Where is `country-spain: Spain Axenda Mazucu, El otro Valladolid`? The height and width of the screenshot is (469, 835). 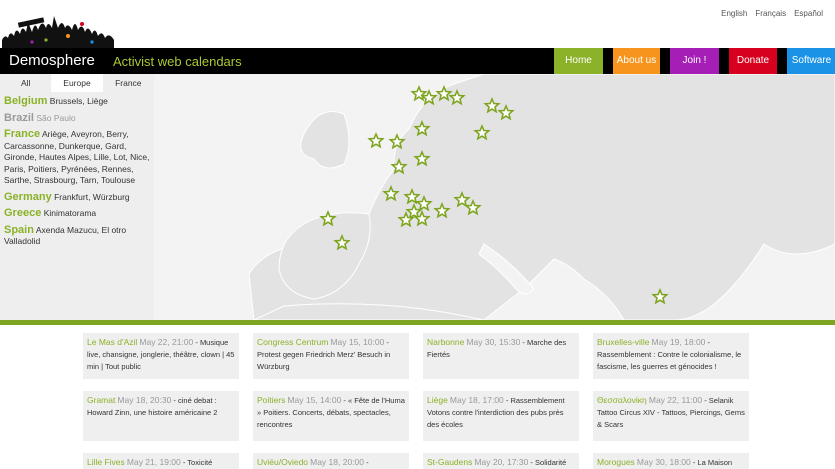
country-spain: Spain Axenda Mazucu, El otro Valladolid is located at coordinates (77, 236).